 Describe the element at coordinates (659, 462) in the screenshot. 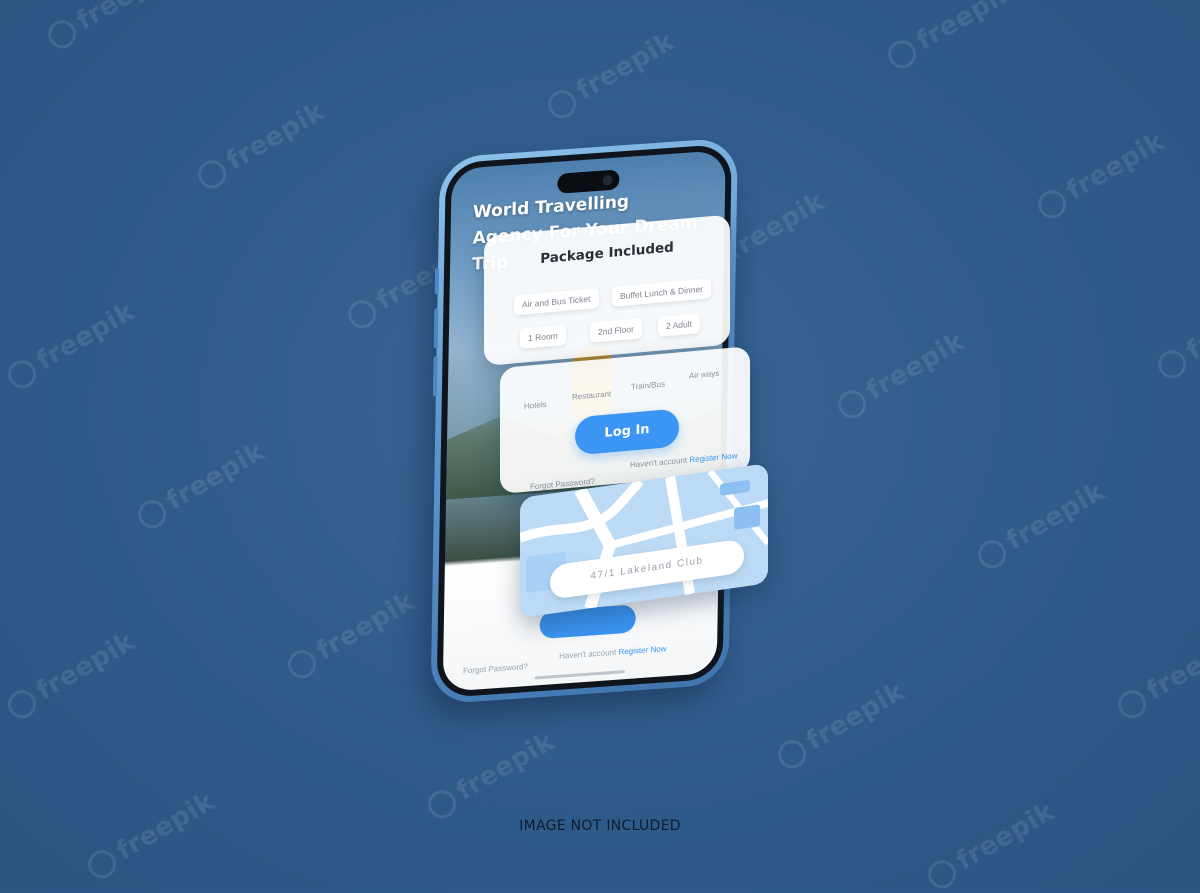

I see `havent-account-text: Haven't account` at that location.